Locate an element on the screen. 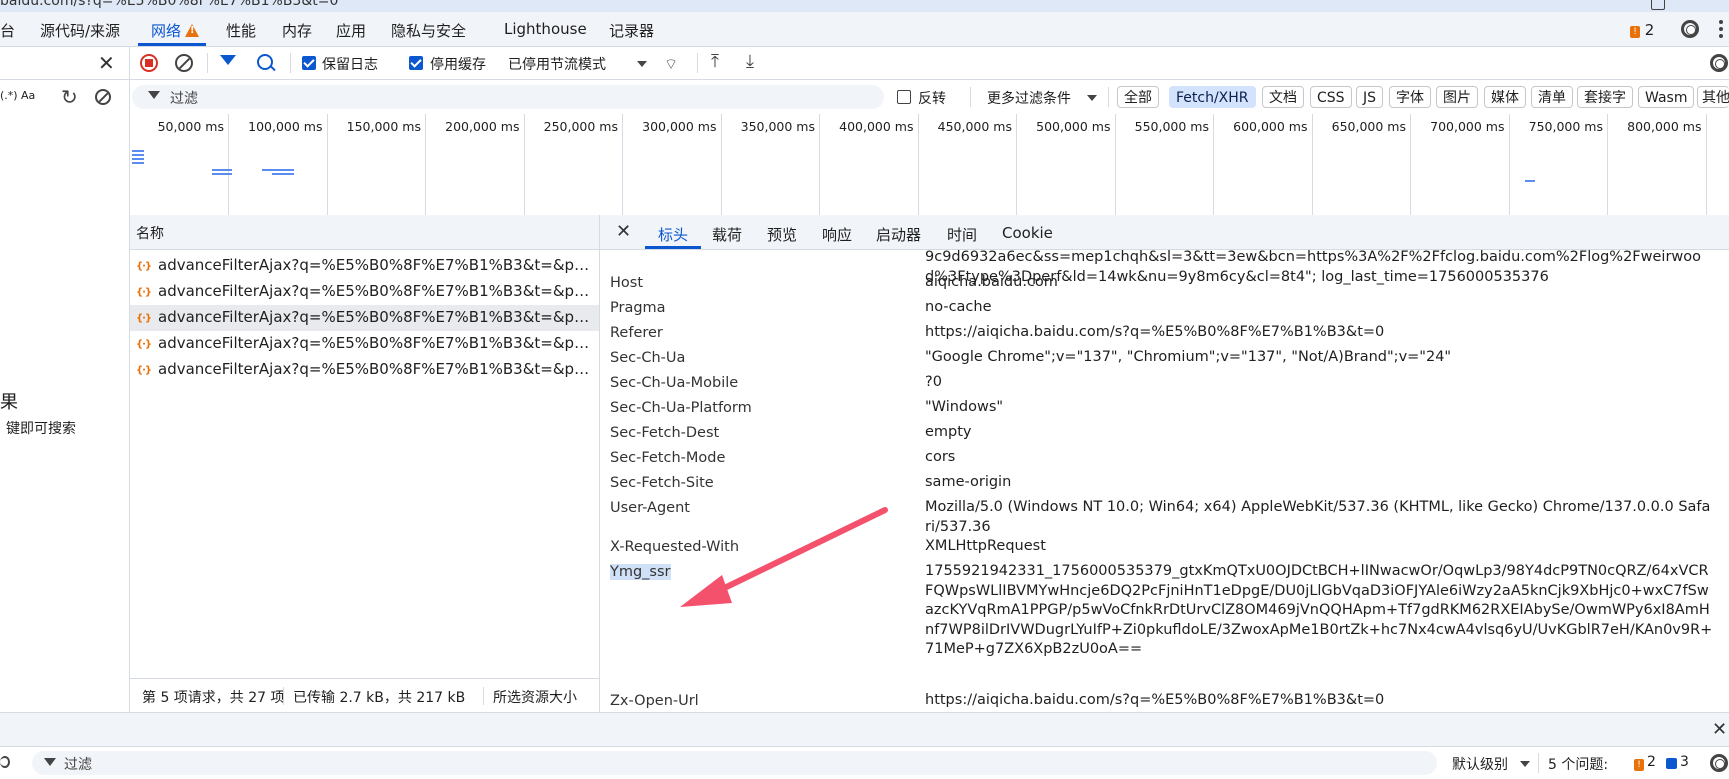 Image resolution: width=1729 pixels, height=779 pixels. tab-response: 响应 is located at coordinates (837, 234).